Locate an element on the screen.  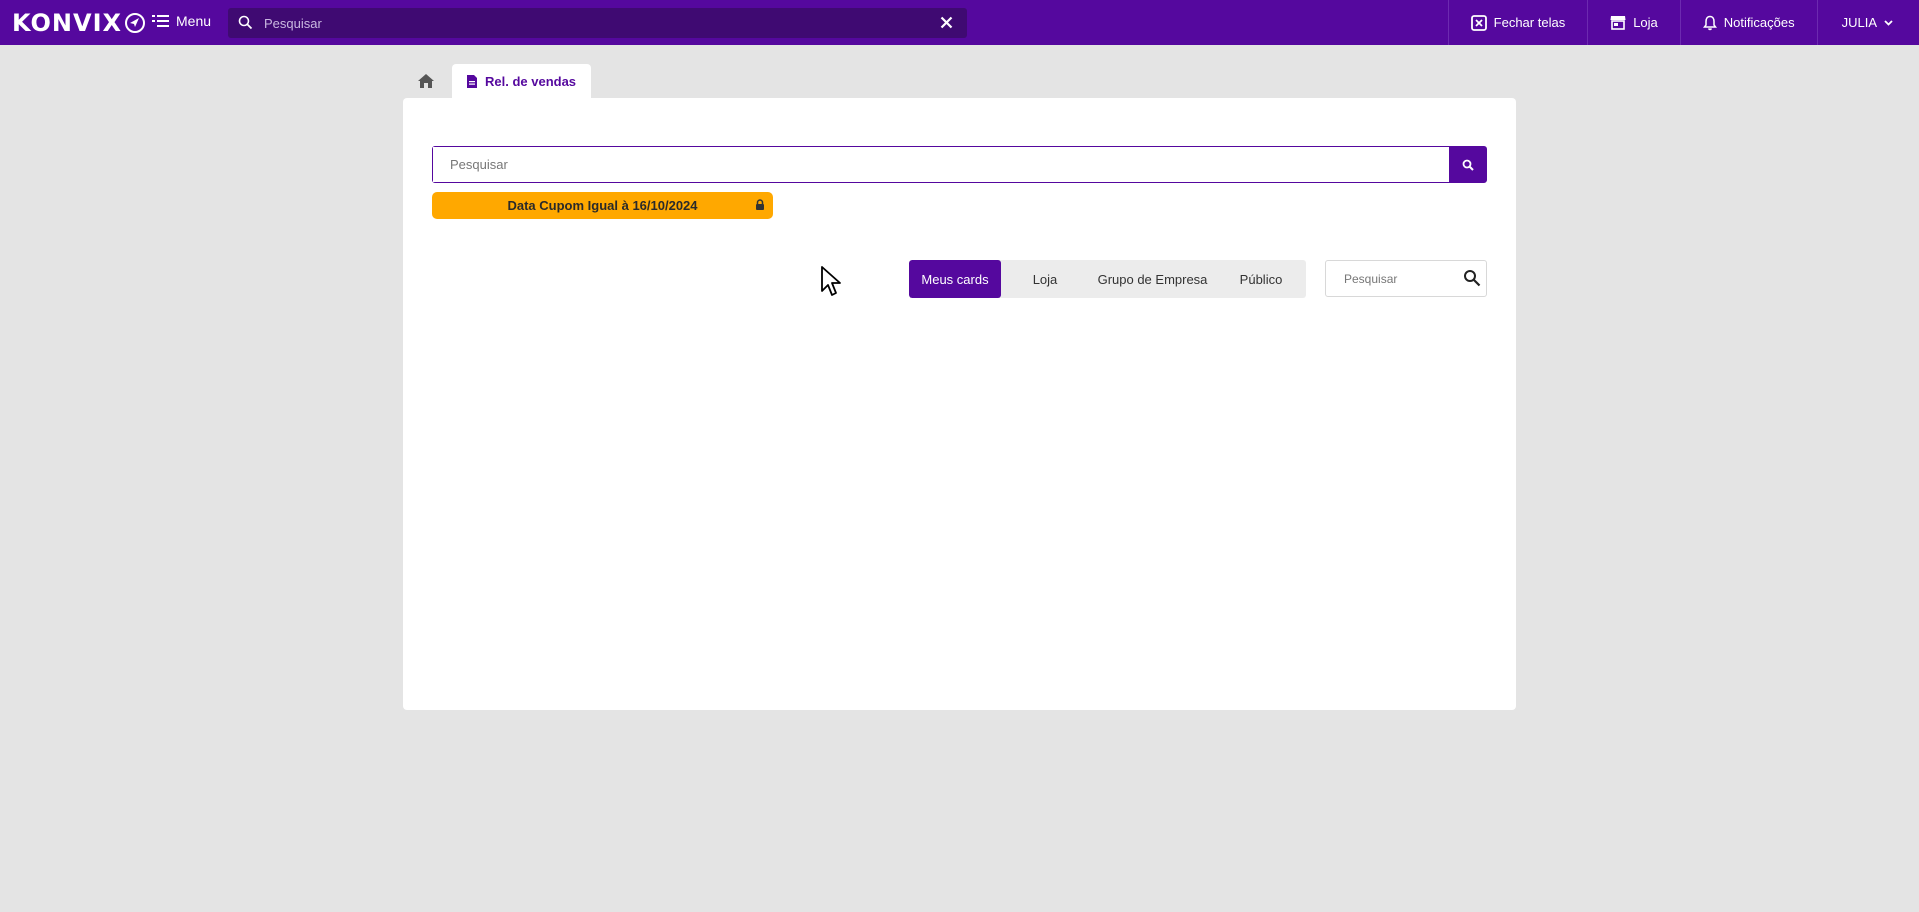
tab-rel-de-vendas: Rel. de vendas is located at coordinates (521, 81).